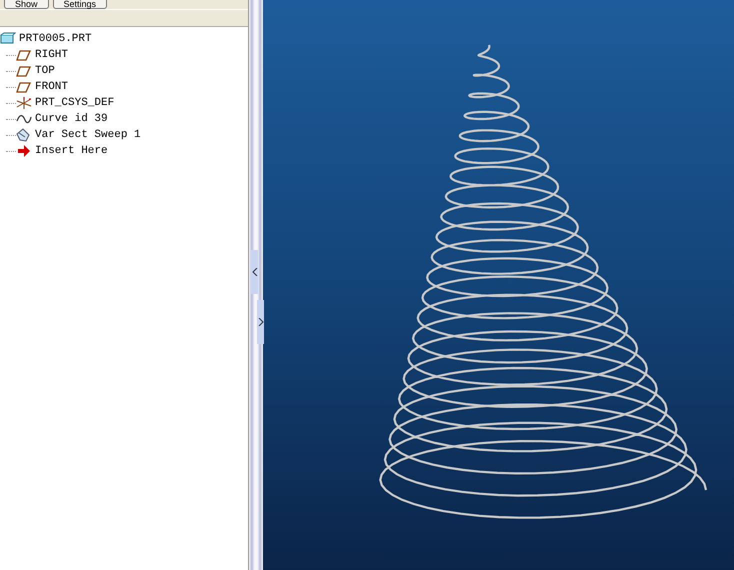  Describe the element at coordinates (54, 39) in the screenshot. I see `tree-item: PRT0005.PRT` at that location.